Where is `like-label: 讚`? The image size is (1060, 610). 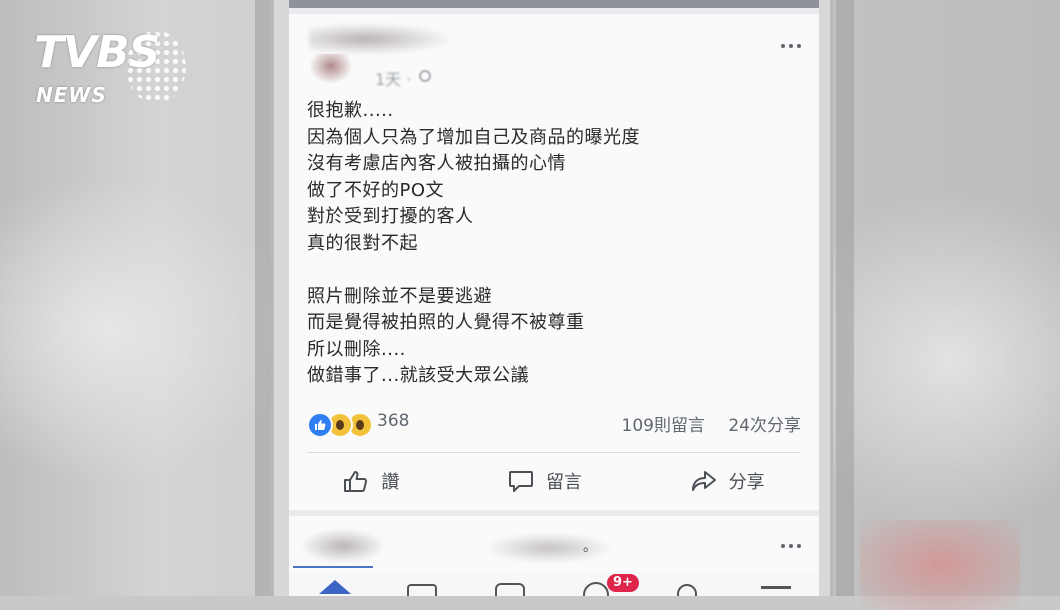
like-label: 讚 is located at coordinates (390, 482).